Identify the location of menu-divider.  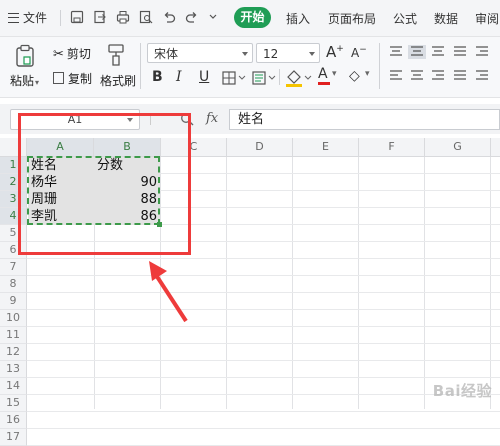
(60, 18).